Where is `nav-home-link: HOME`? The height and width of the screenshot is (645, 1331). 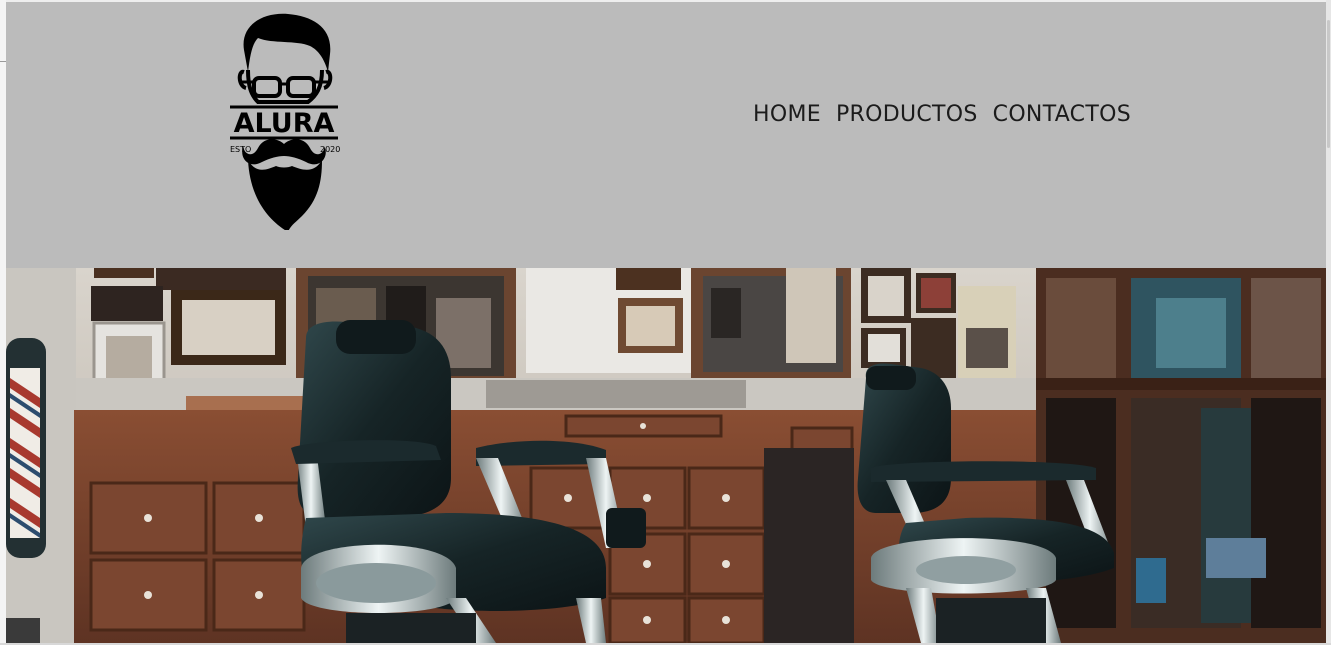
nav-home-link: HOME is located at coordinates (787, 114).